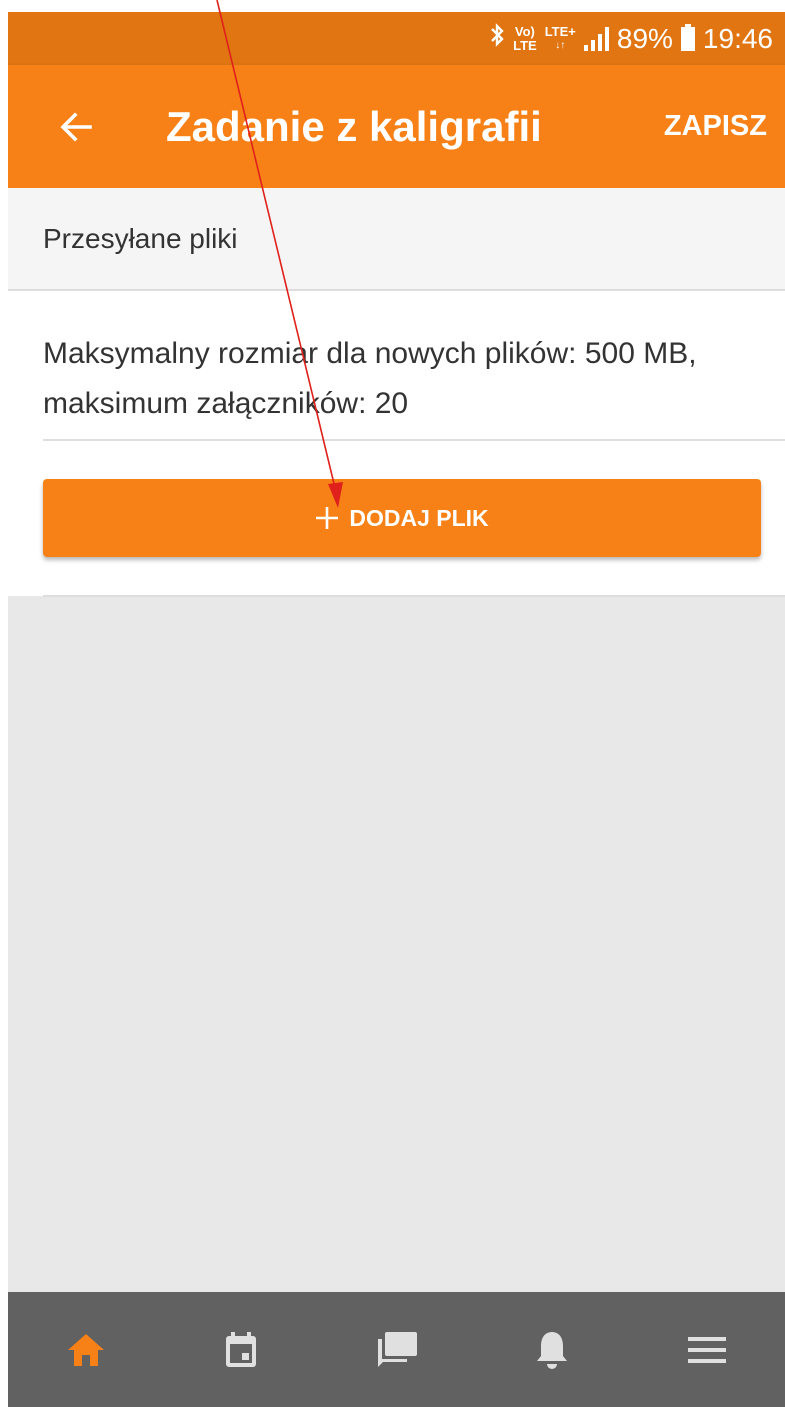  What do you see at coordinates (737, 38) in the screenshot?
I see `clock: 19:46` at bounding box center [737, 38].